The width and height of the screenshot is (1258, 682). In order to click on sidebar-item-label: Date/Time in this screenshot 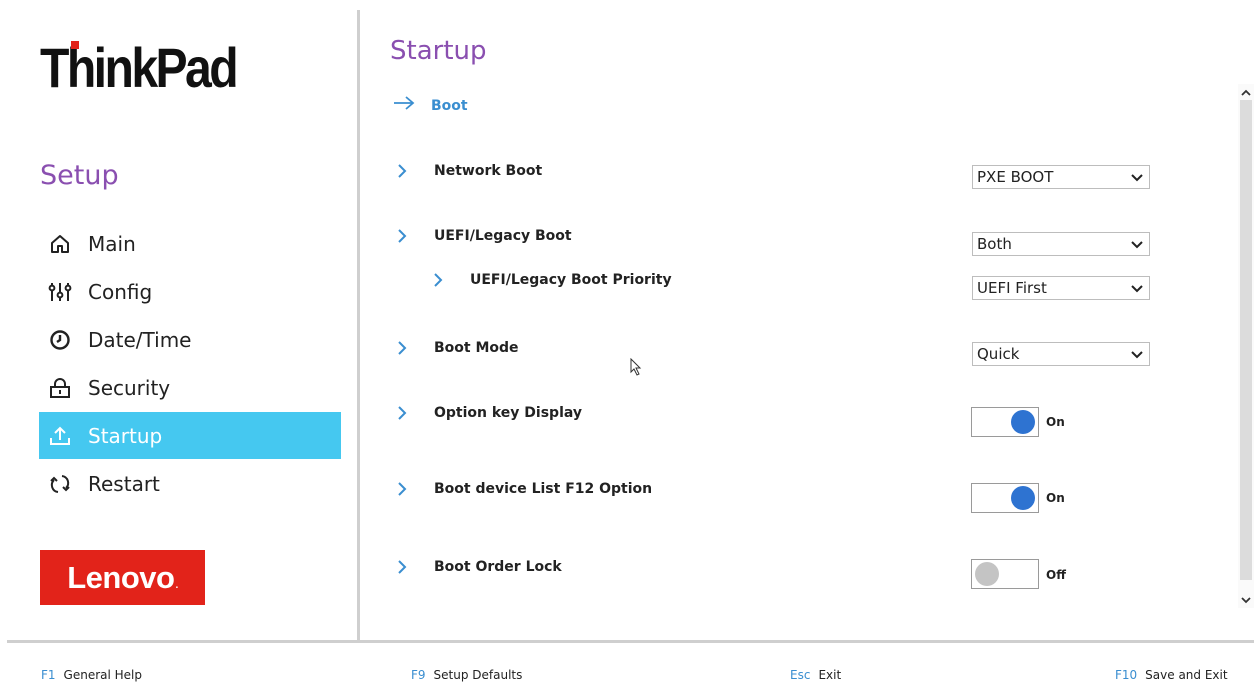, I will do `click(140, 339)`.